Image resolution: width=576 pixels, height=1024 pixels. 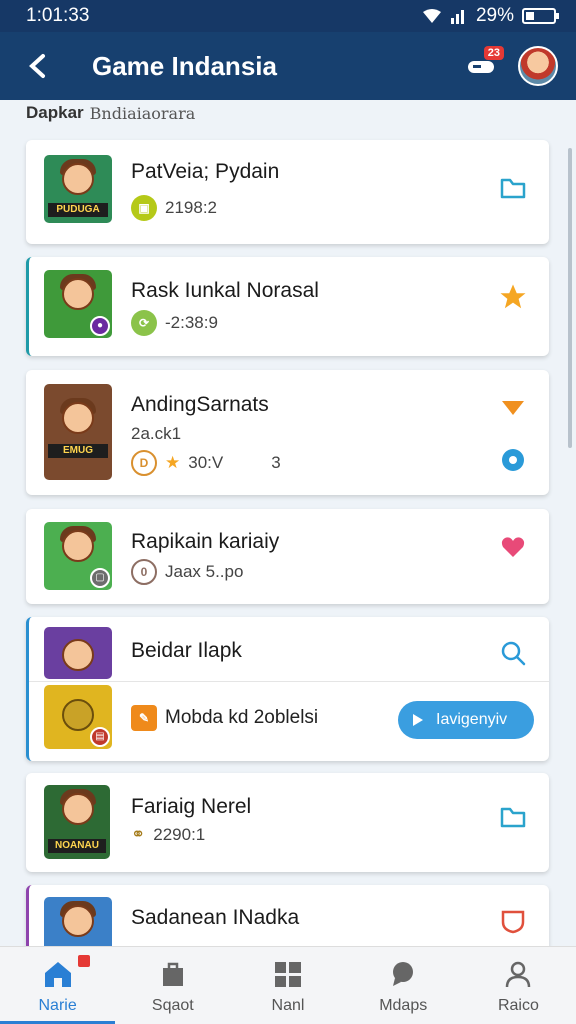 I want to click on expand-button, so click(x=513, y=408).